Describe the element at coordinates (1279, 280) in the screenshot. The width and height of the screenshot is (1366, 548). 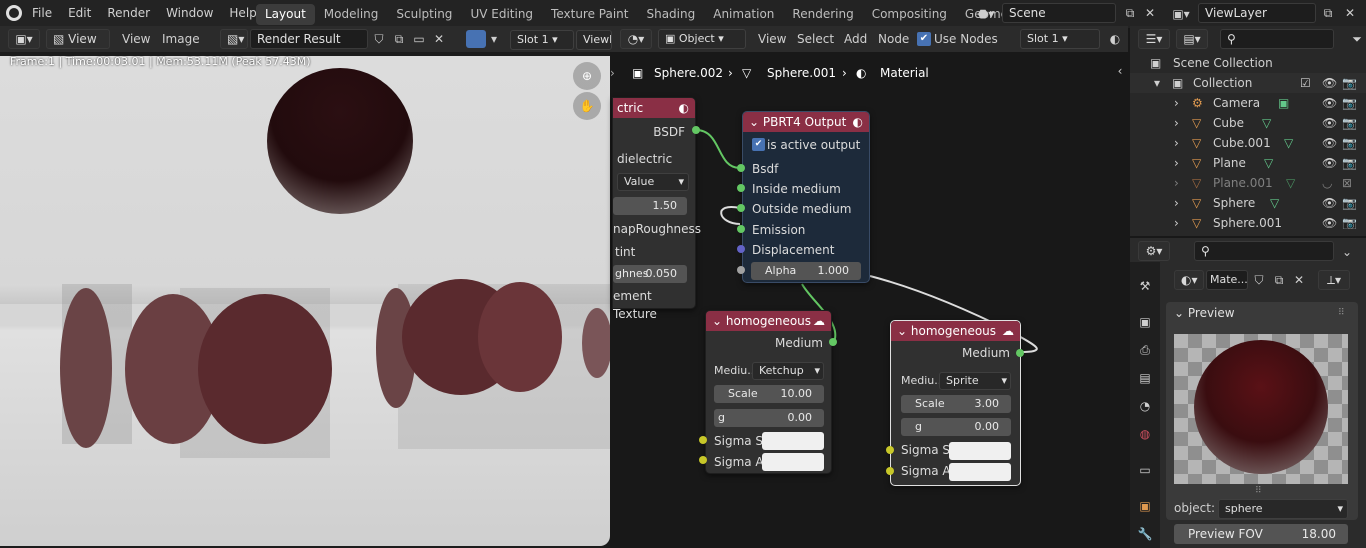
I see `material-duplicate-icon: ⧉` at that location.